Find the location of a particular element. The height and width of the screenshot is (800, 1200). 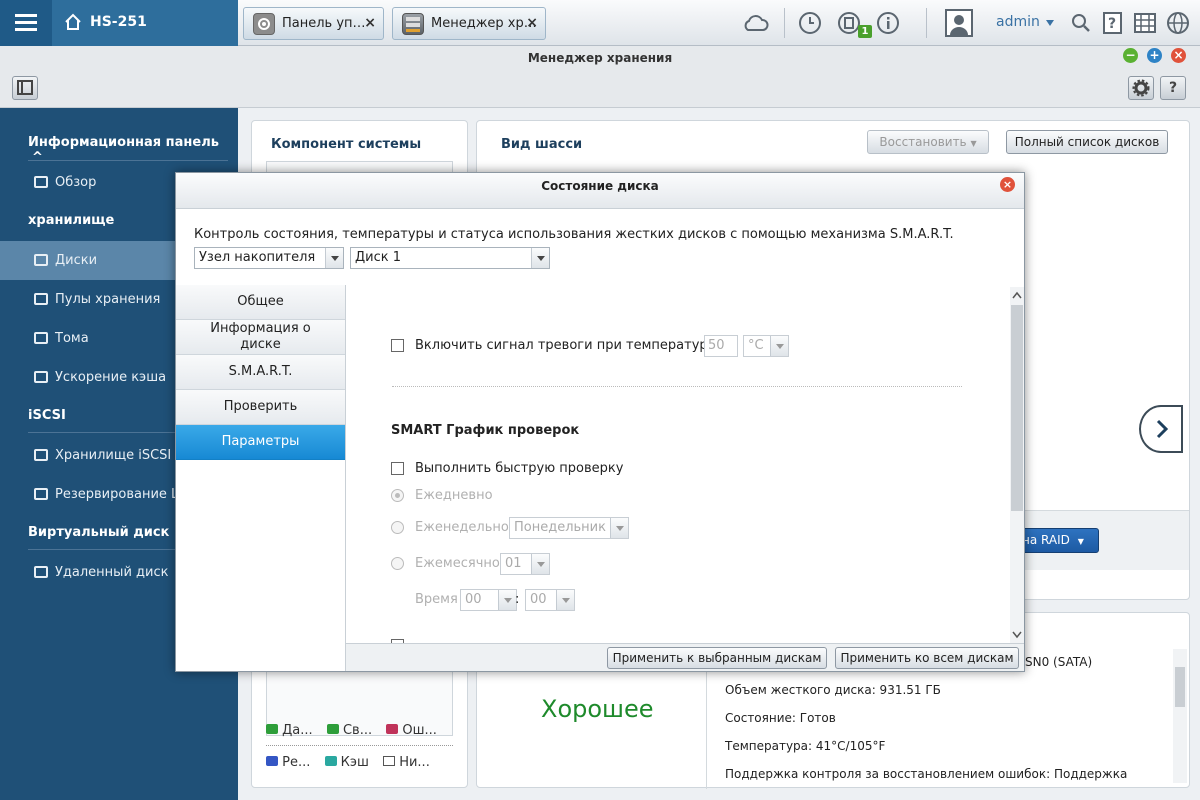

temperature-alarm-label: Включить сигнал тревоги при температуре is located at coordinates (565, 345).